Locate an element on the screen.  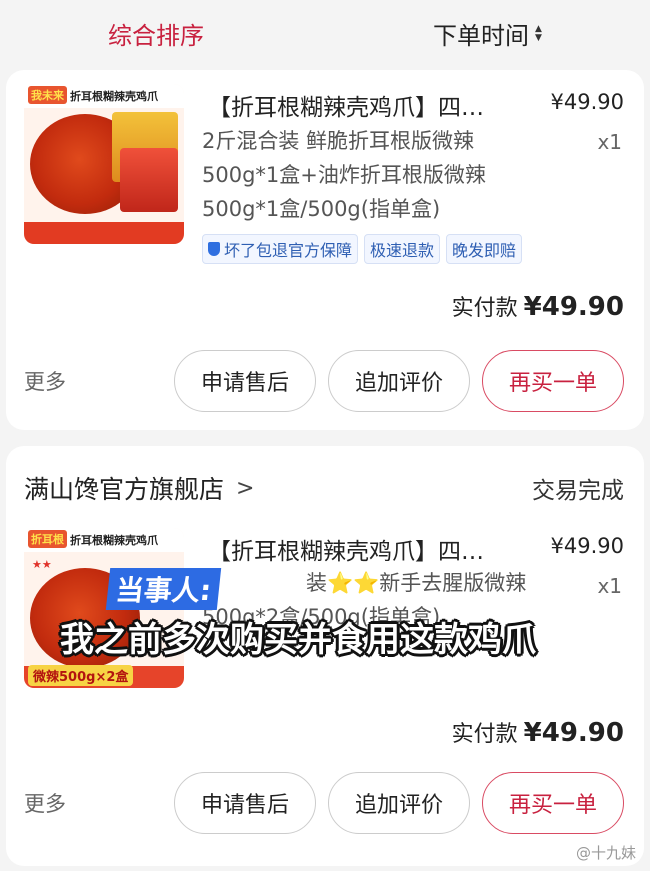
sort-order-time-label: 下单时间 is located at coordinates (481, 36).